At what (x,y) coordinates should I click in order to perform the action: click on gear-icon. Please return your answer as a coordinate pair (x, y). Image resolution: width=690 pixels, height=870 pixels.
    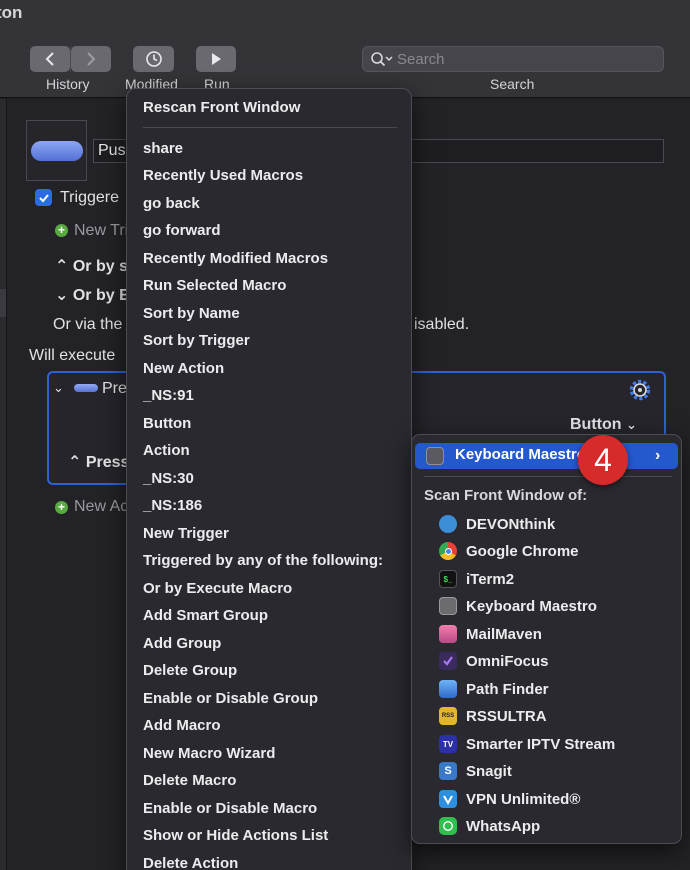
    Looking at the image, I should click on (640, 390).